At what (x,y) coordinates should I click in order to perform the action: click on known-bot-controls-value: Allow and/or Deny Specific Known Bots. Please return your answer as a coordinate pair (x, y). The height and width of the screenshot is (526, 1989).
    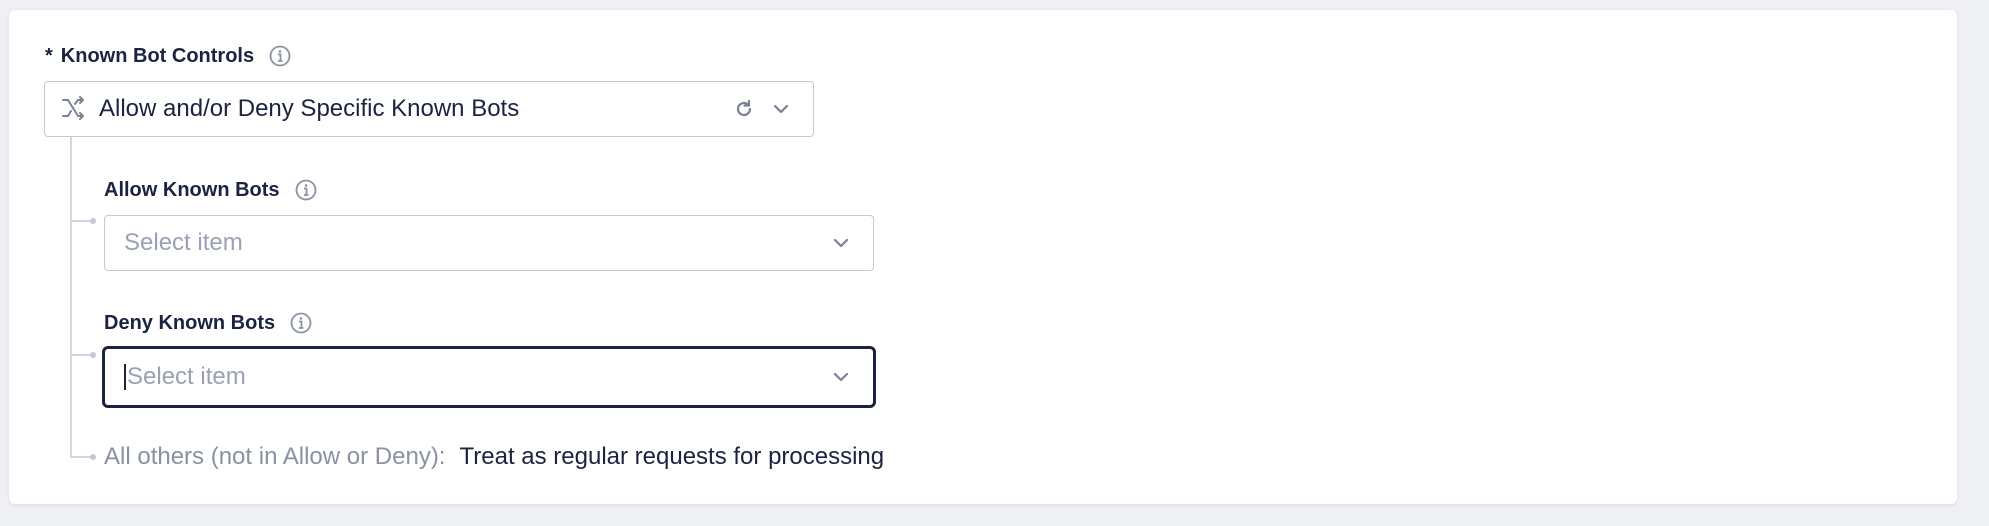
    Looking at the image, I should click on (309, 108).